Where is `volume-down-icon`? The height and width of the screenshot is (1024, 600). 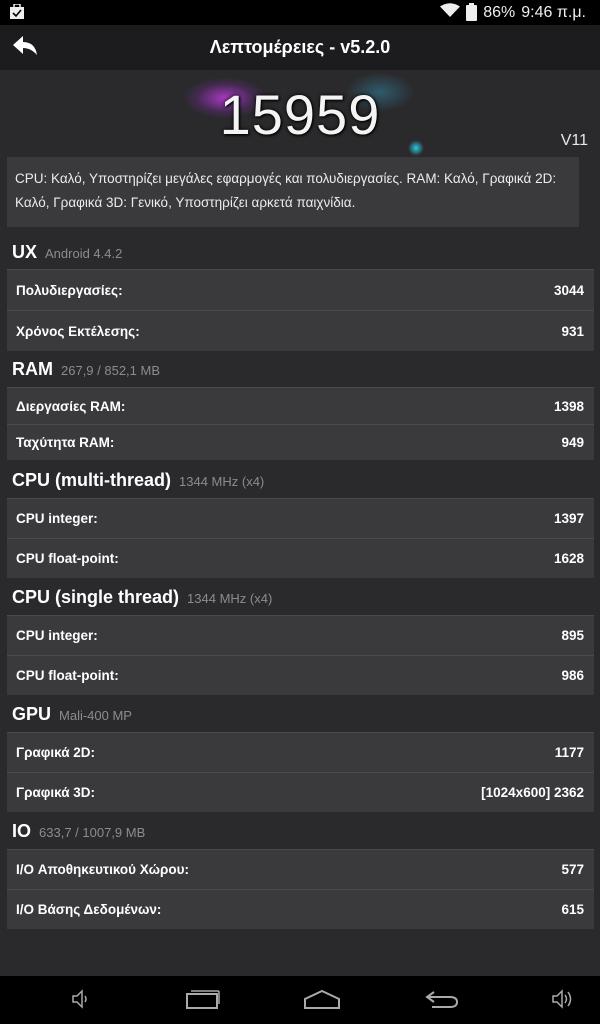
volume-down-icon is located at coordinates (81, 1001).